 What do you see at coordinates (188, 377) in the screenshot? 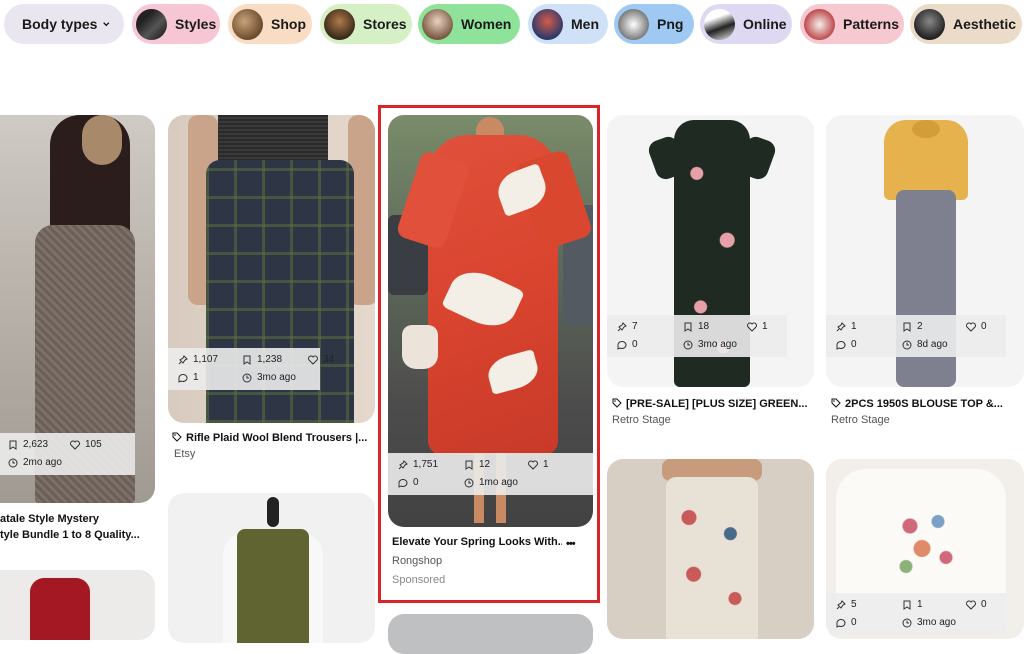
I see `comments-stat: 1` at bounding box center [188, 377].